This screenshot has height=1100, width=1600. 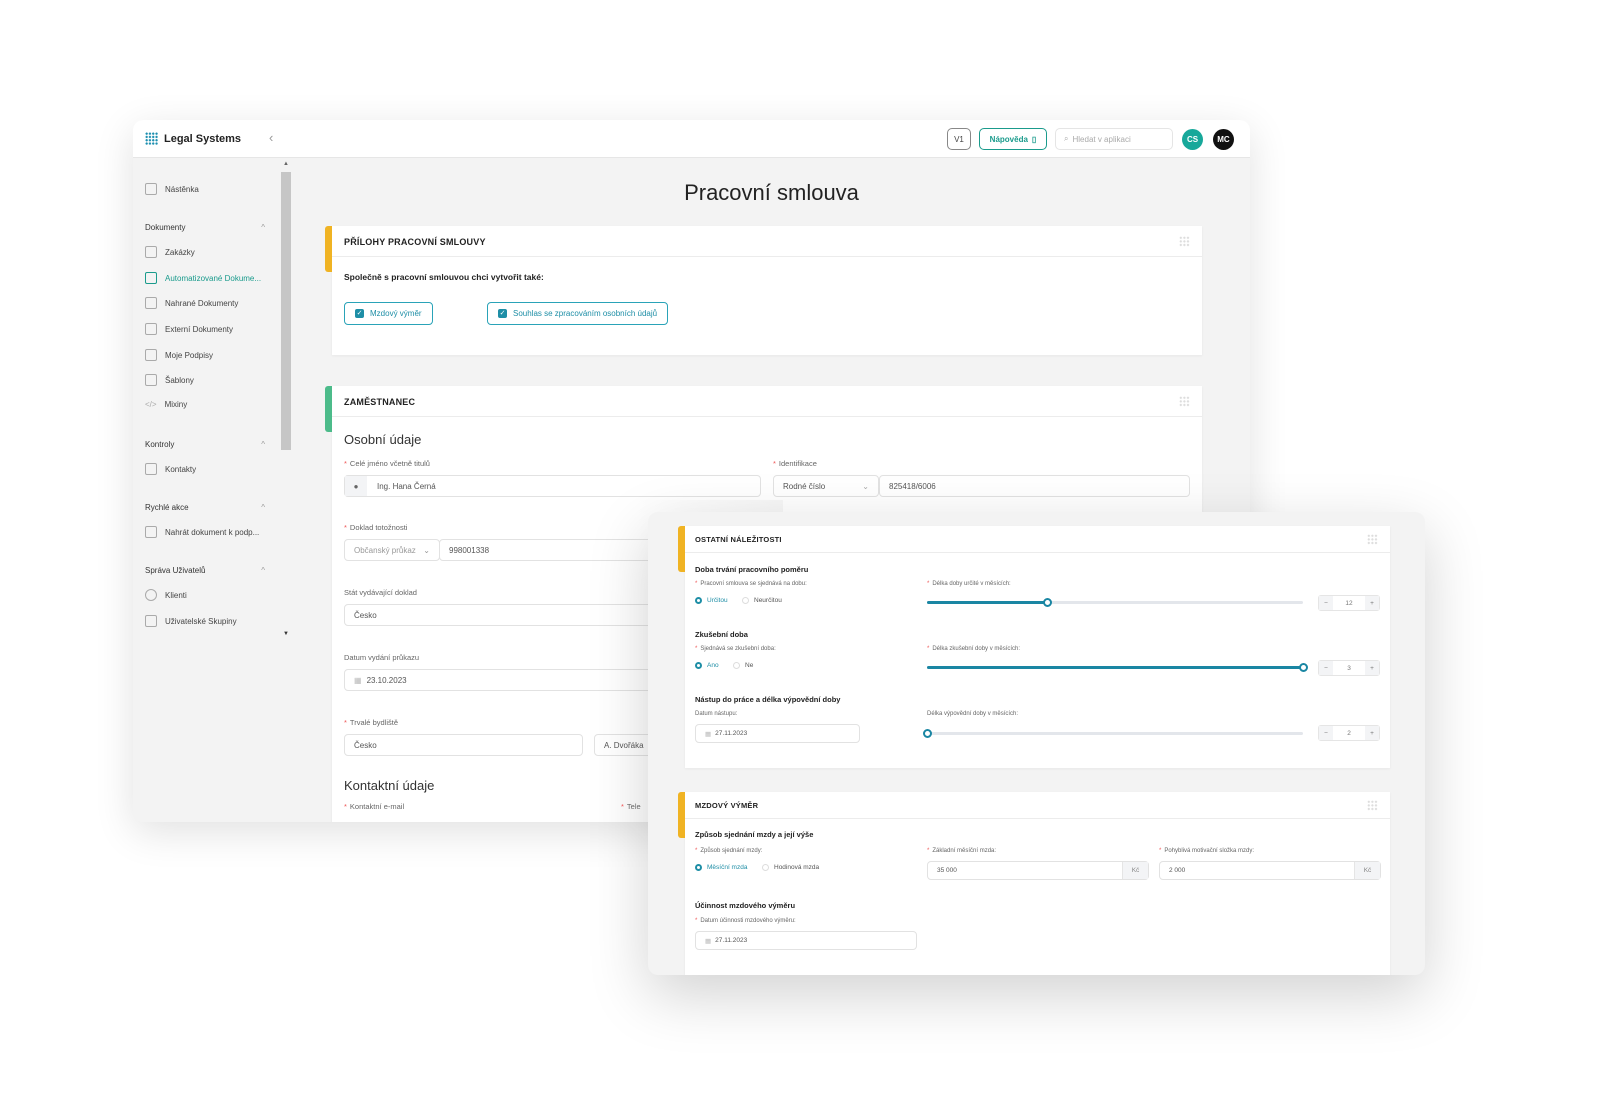 I want to click on collapse-sidebar-icon: ‹, so click(x=271, y=137).